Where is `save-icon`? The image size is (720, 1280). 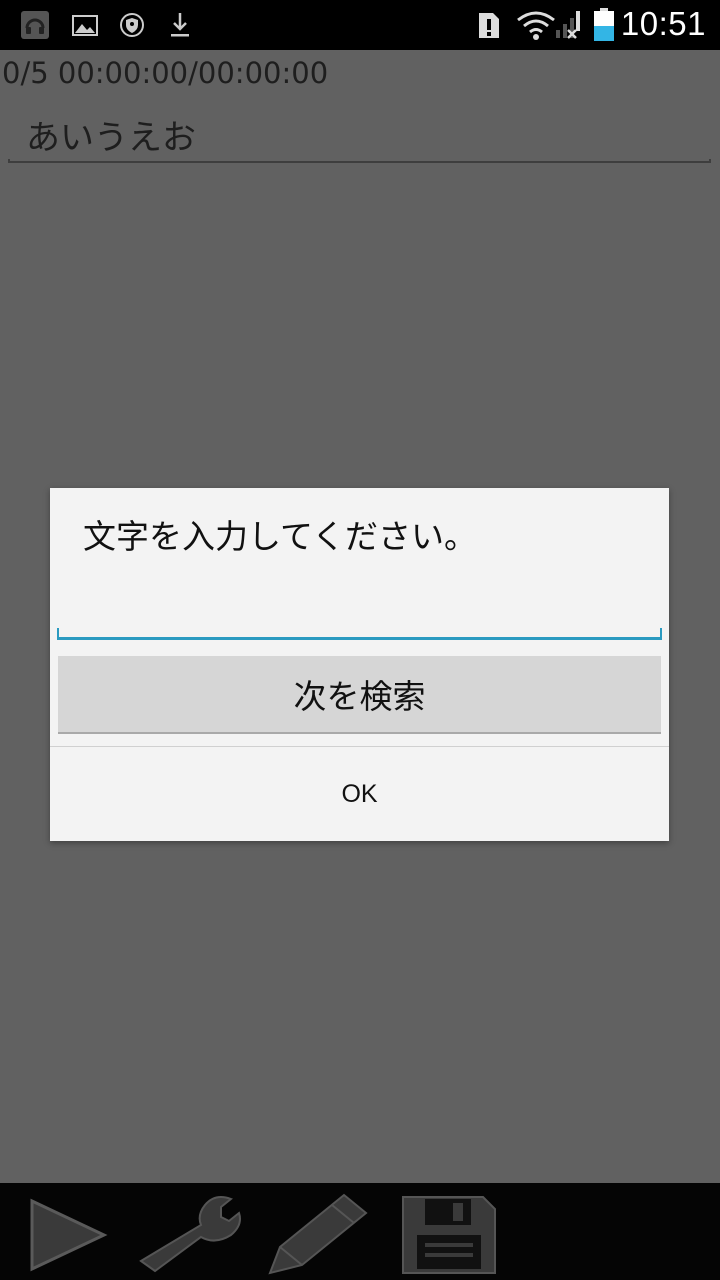
save-icon is located at coordinates (450, 1233).